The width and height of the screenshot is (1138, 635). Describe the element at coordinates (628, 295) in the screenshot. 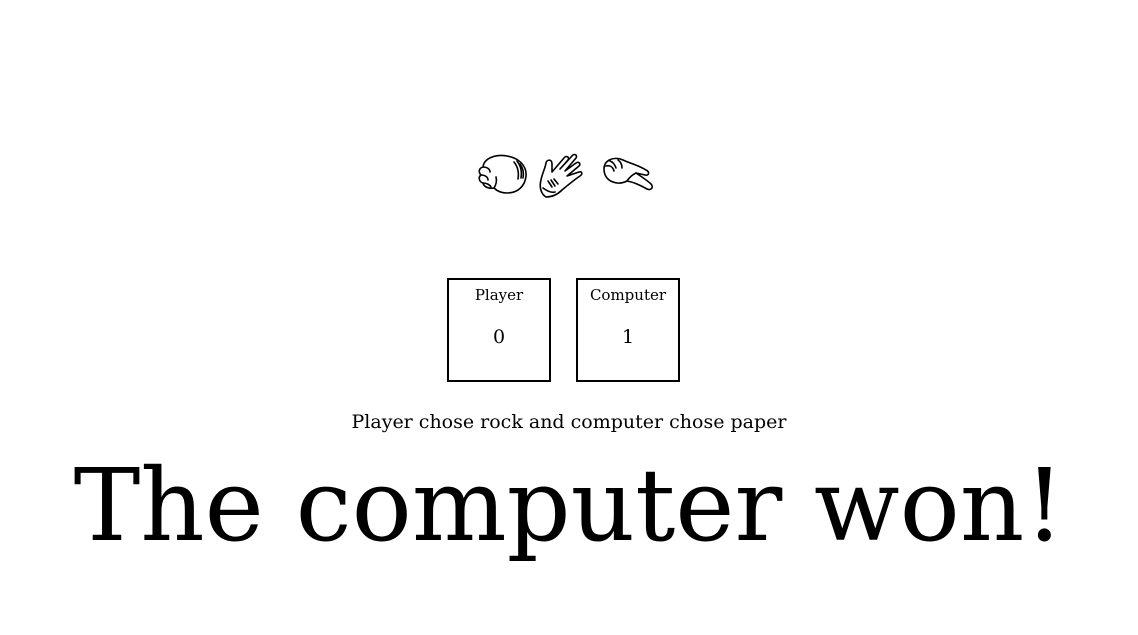

I see `computer-score-label: Computer` at that location.